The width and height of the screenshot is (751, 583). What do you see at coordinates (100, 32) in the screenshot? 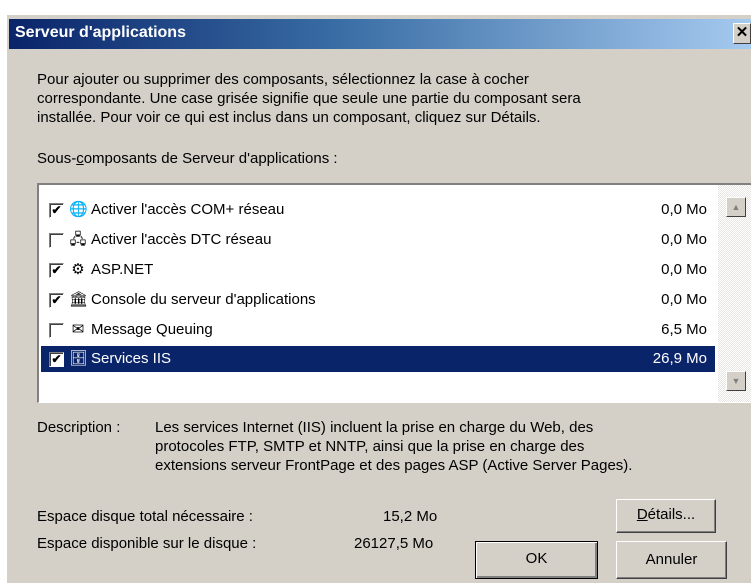
I see `dialog-title: Serveur d'applications` at bounding box center [100, 32].